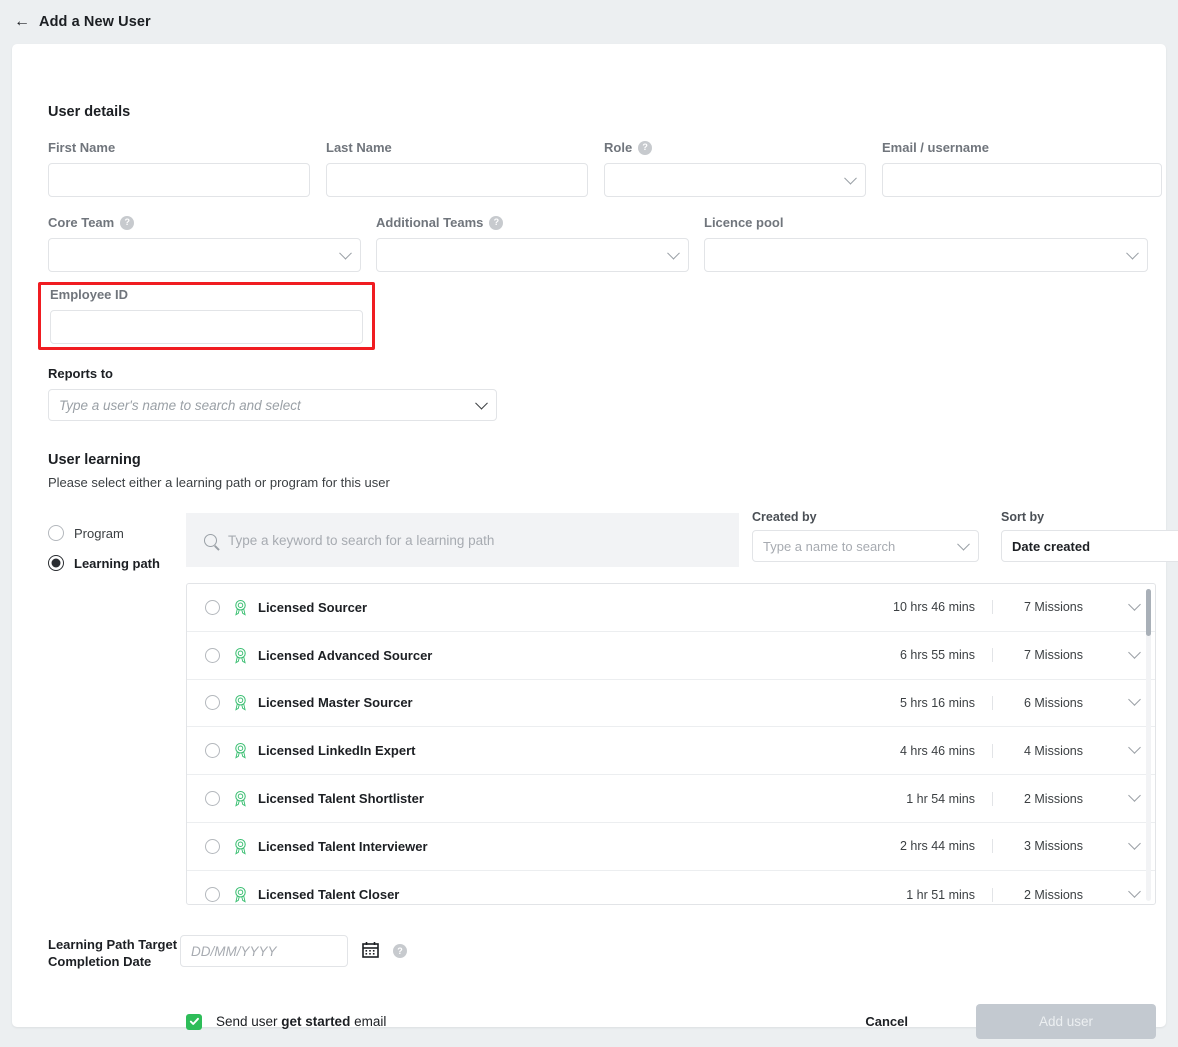  I want to click on employee-id-group: Employee ID, so click(206, 315).